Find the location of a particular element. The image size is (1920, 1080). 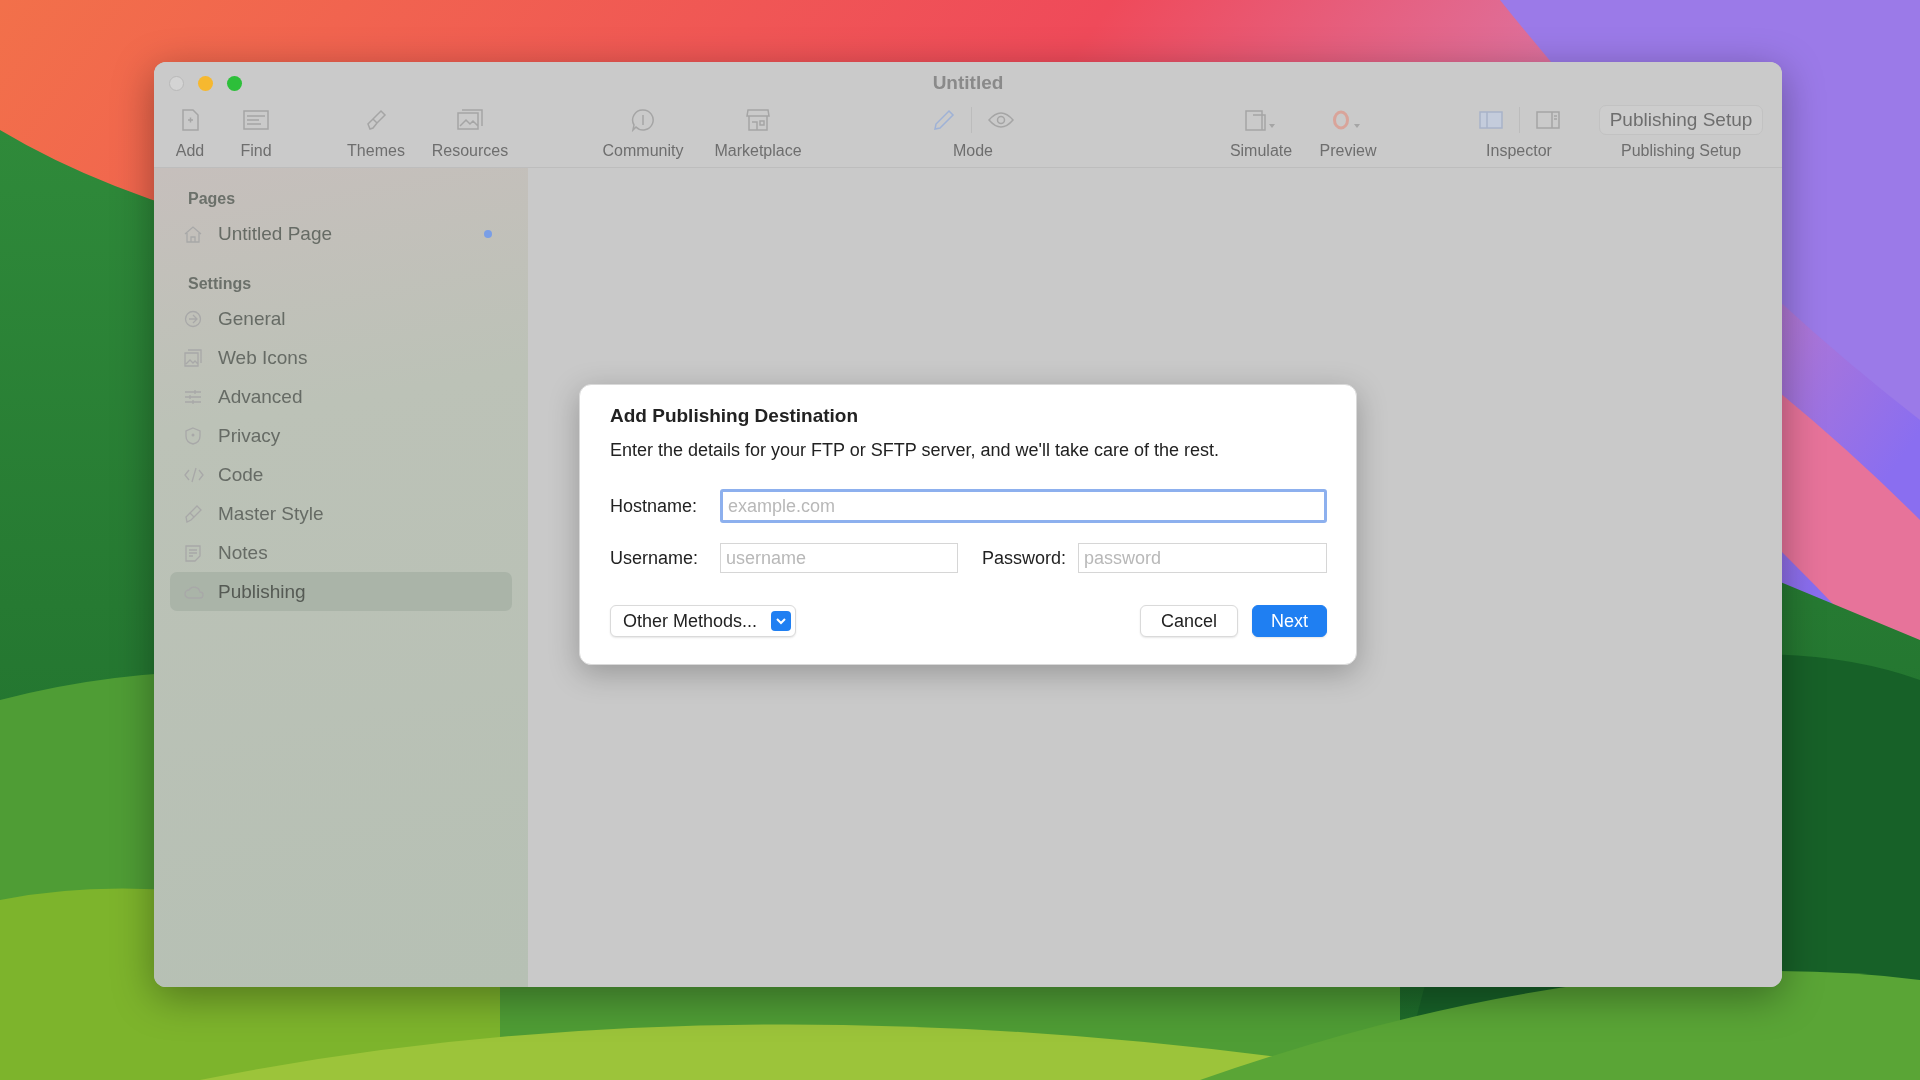

zoom-button is located at coordinates (234, 83).